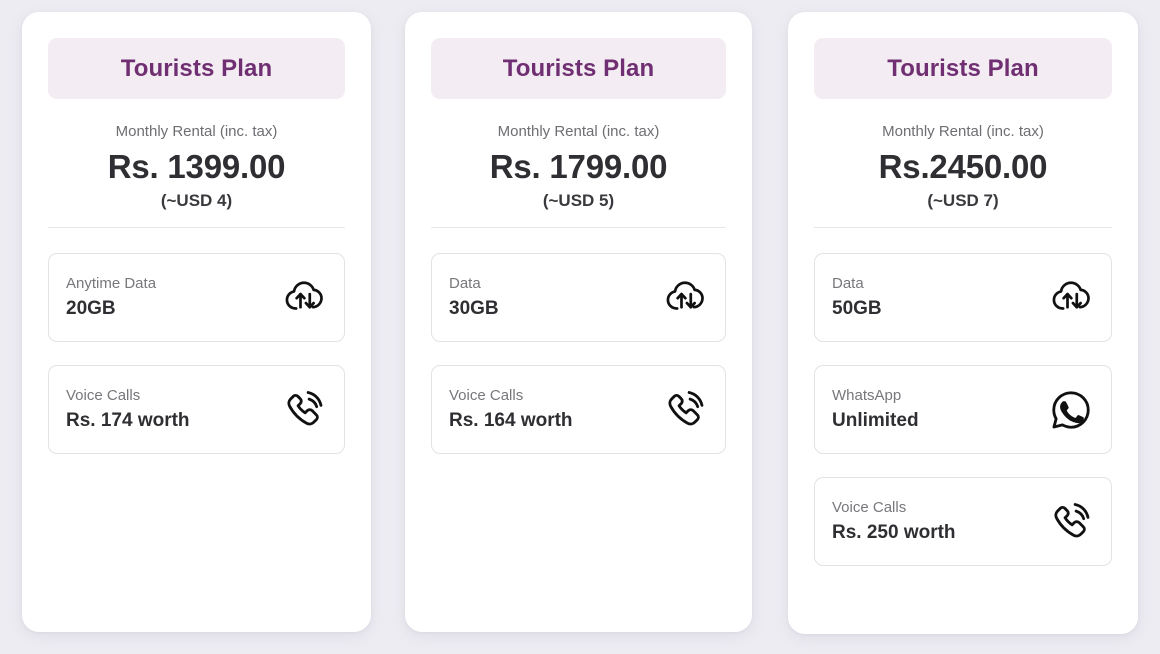 Image resolution: width=1160 pixels, height=654 pixels. Describe the element at coordinates (875, 421) in the screenshot. I see `feature-value: Unlimited` at that location.